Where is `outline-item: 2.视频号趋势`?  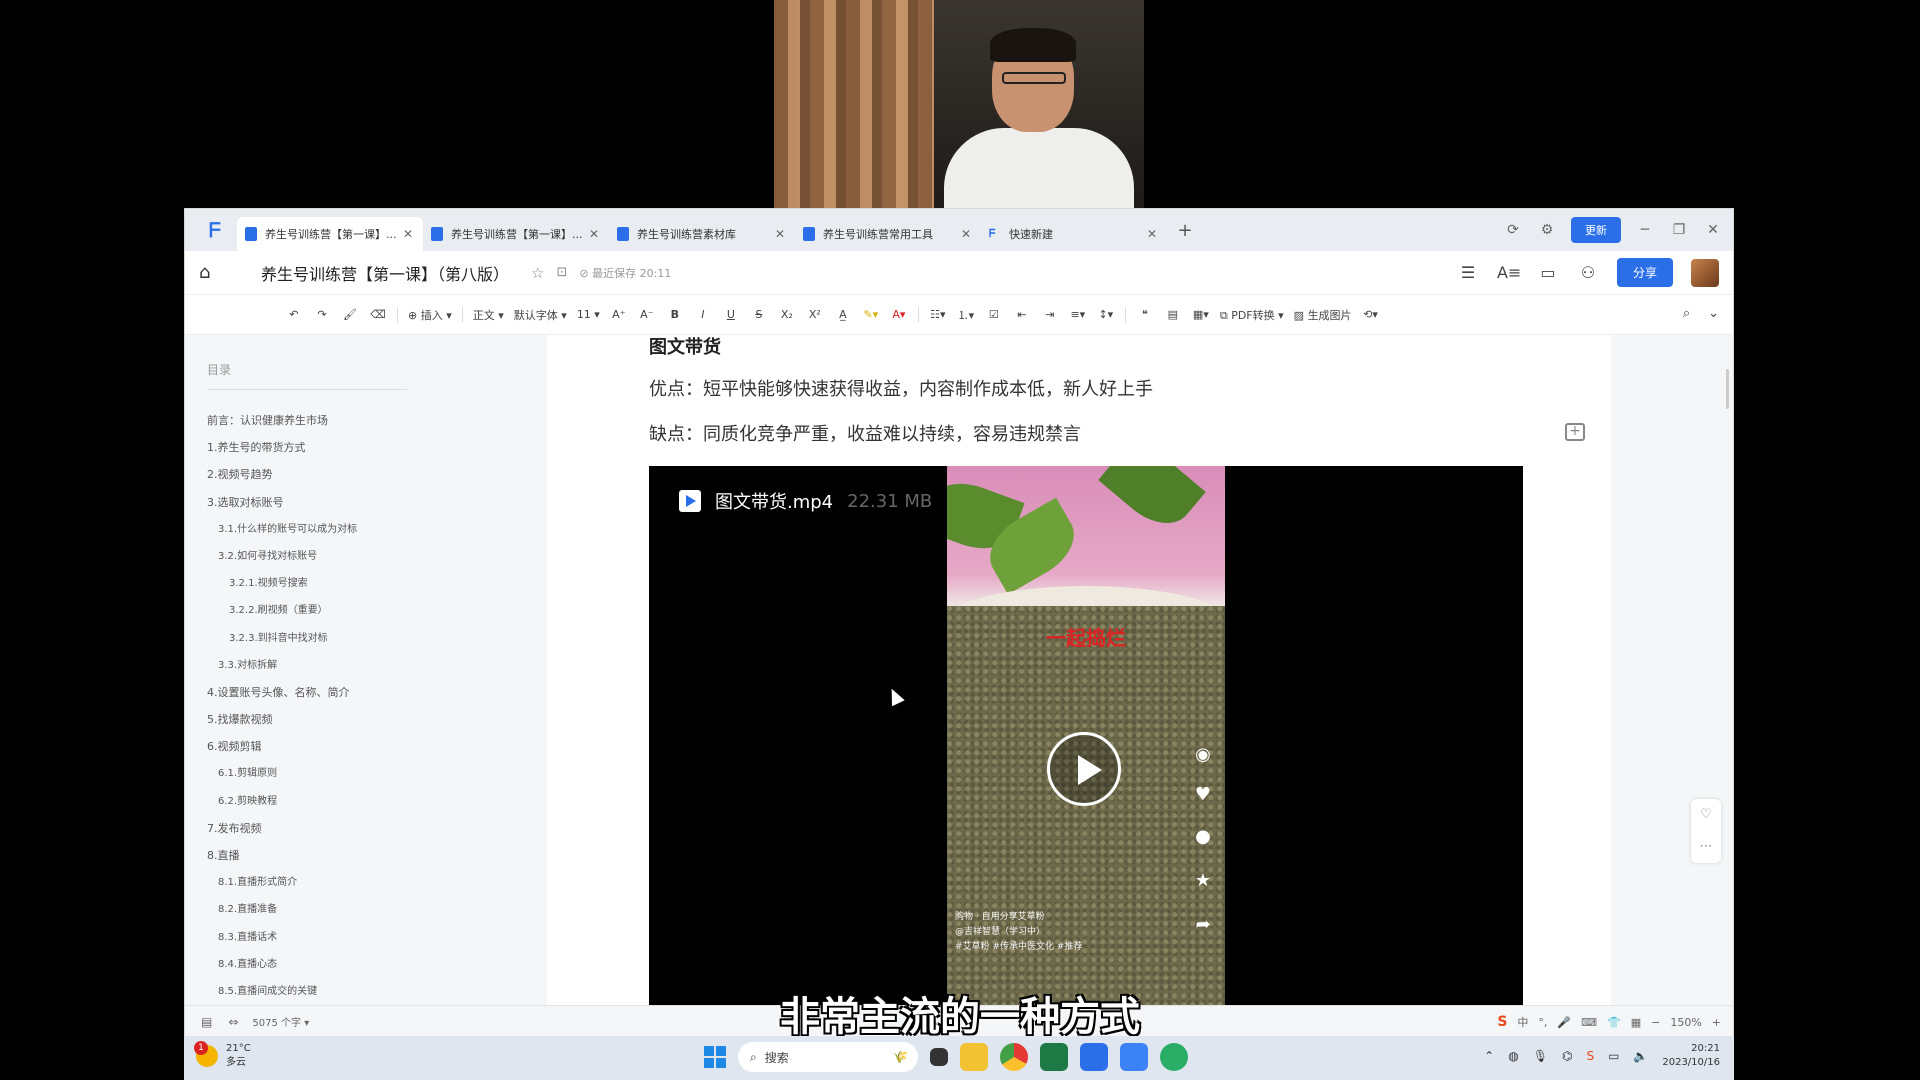 outline-item: 2.视频号趋势 is located at coordinates (367, 474).